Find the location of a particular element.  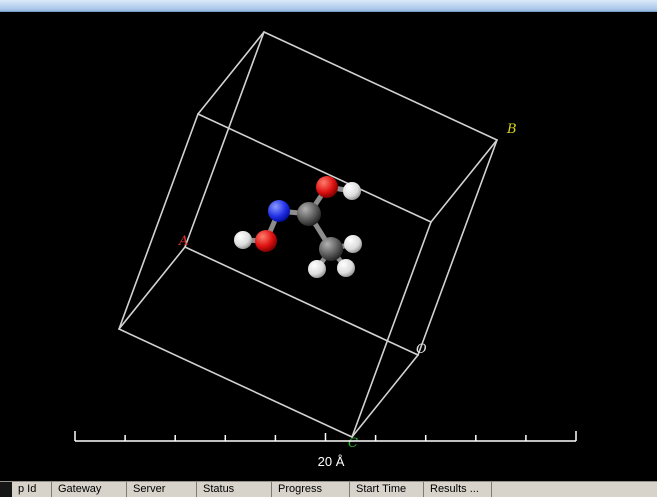

job-column-header: Start Time is located at coordinates (387, 489).